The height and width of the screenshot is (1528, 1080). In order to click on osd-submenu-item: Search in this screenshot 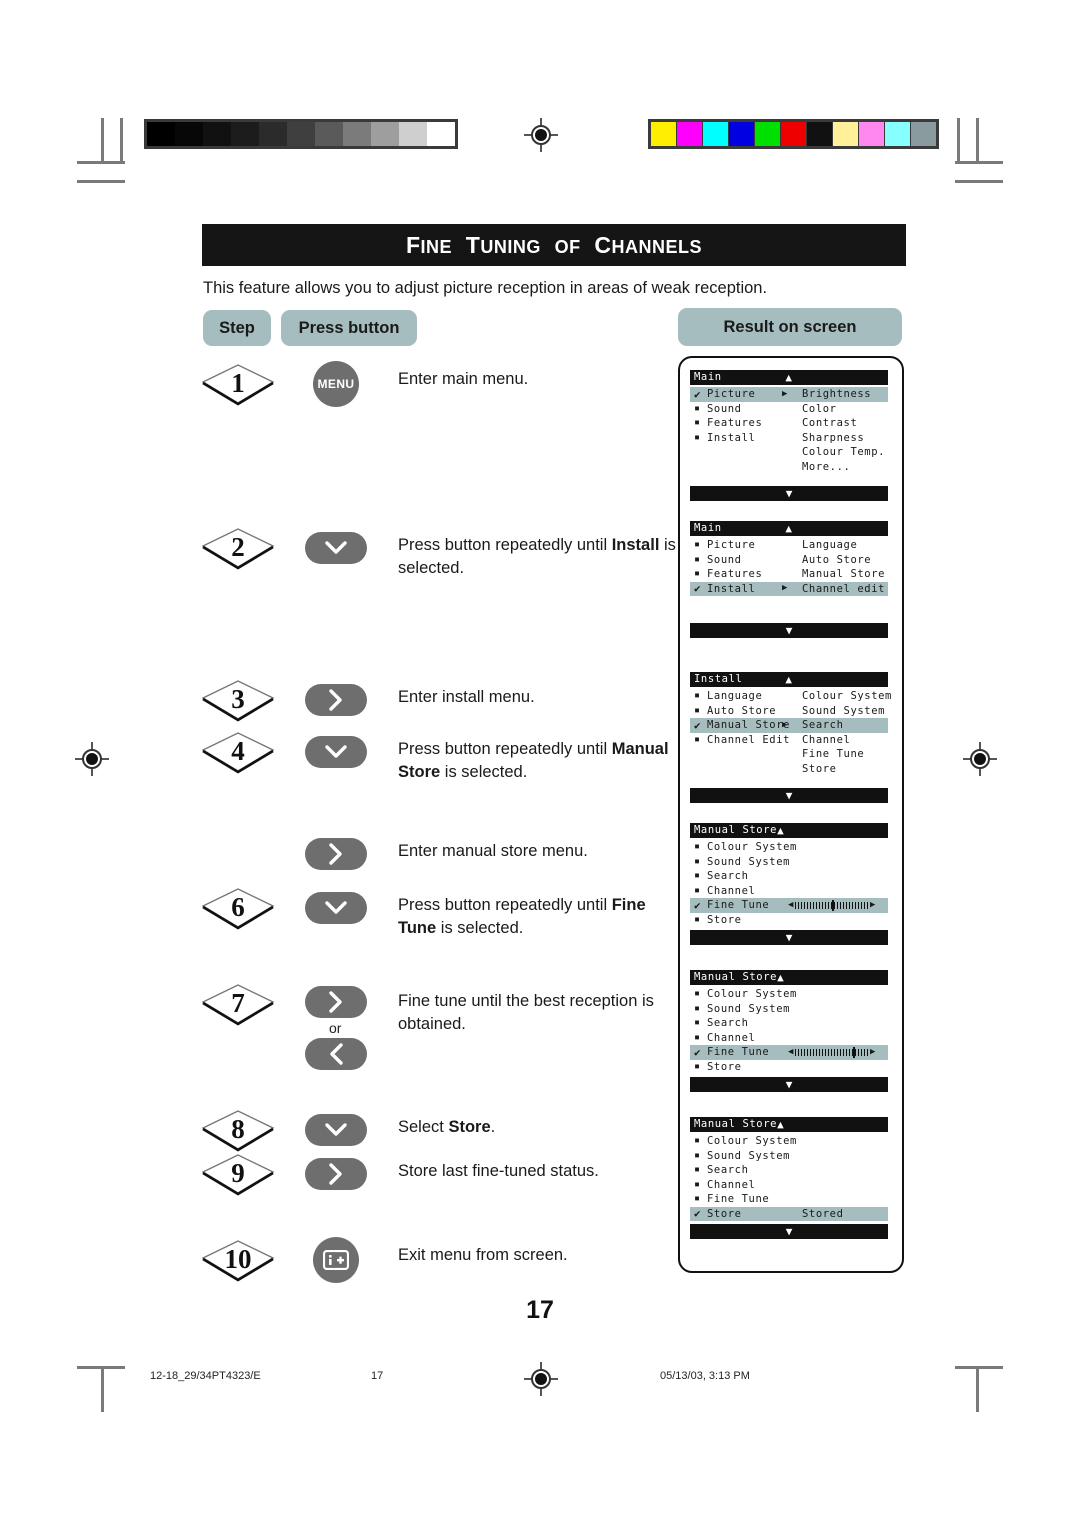, I will do `click(852, 725)`.